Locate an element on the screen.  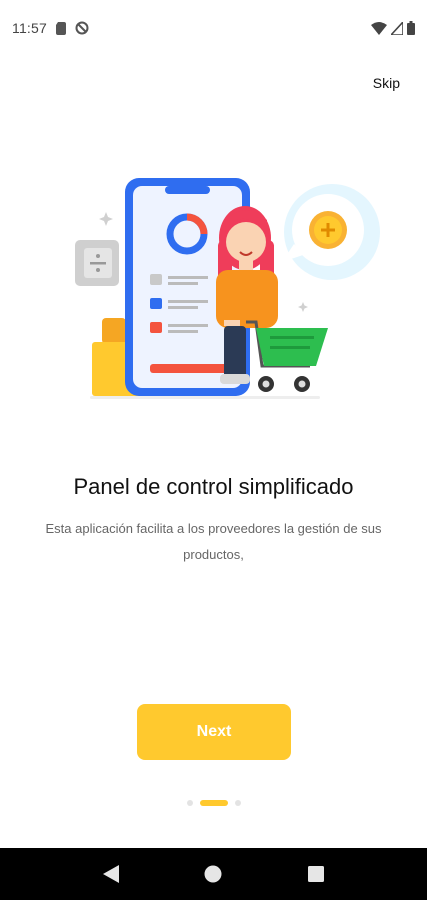
coin-bubble-icon is located at coordinates (331, 232).